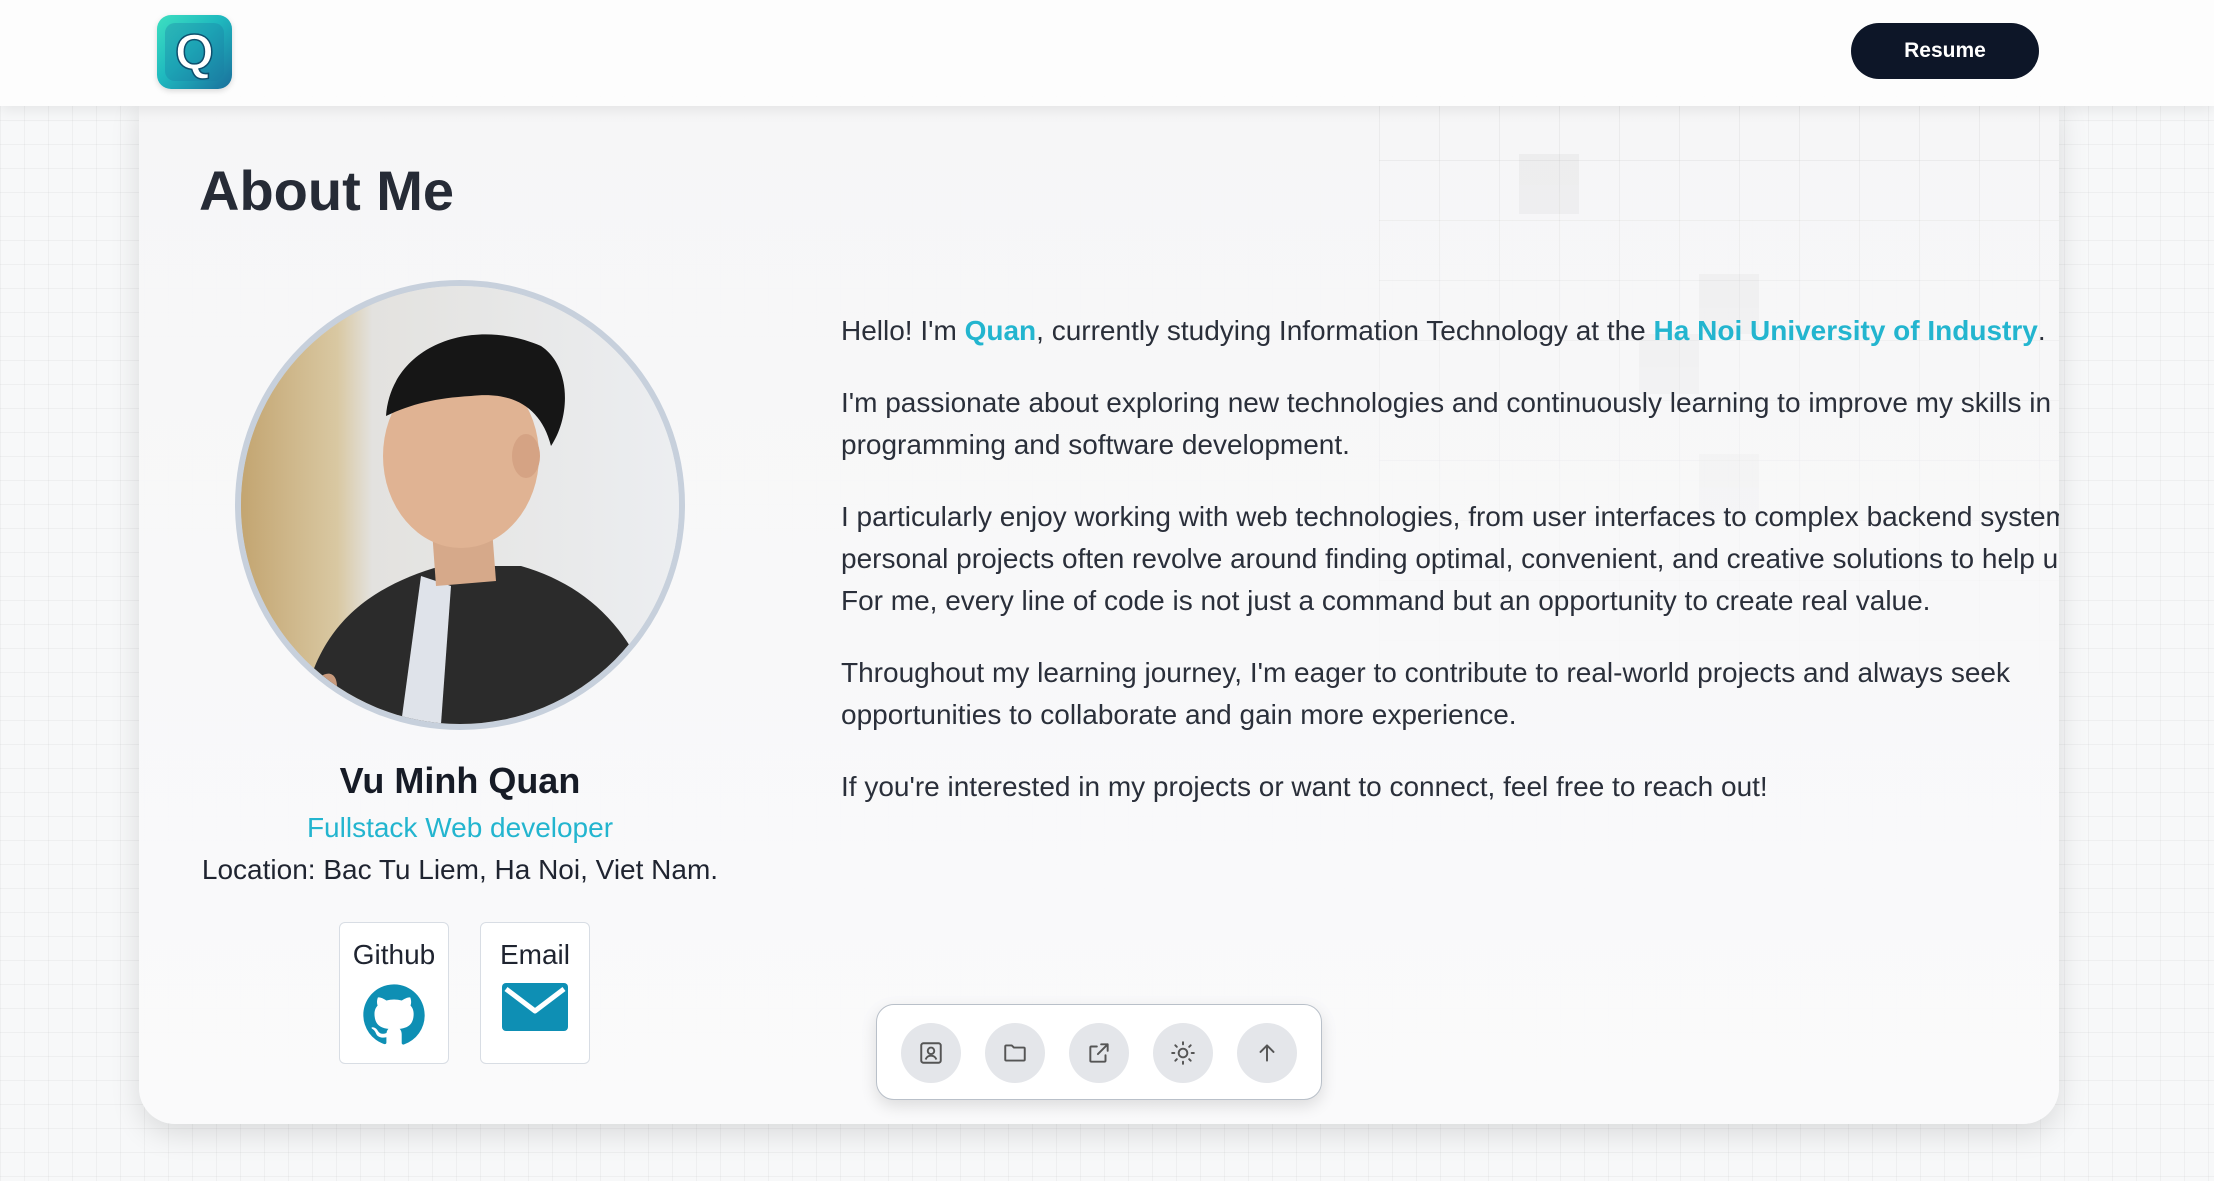 This screenshot has height=1181, width=2214. I want to click on svg-text: Q, so click(194, 52).